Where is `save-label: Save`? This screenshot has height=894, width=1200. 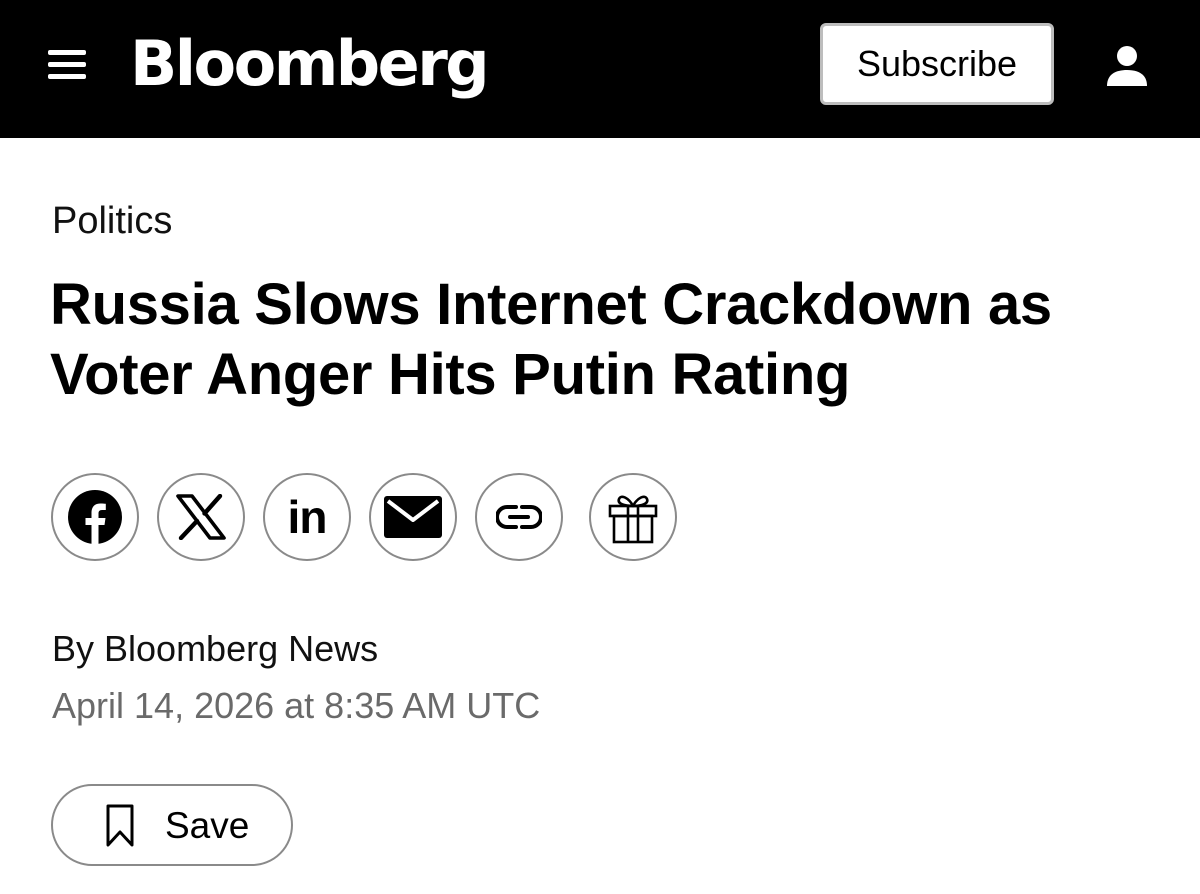
save-label: Save is located at coordinates (207, 825).